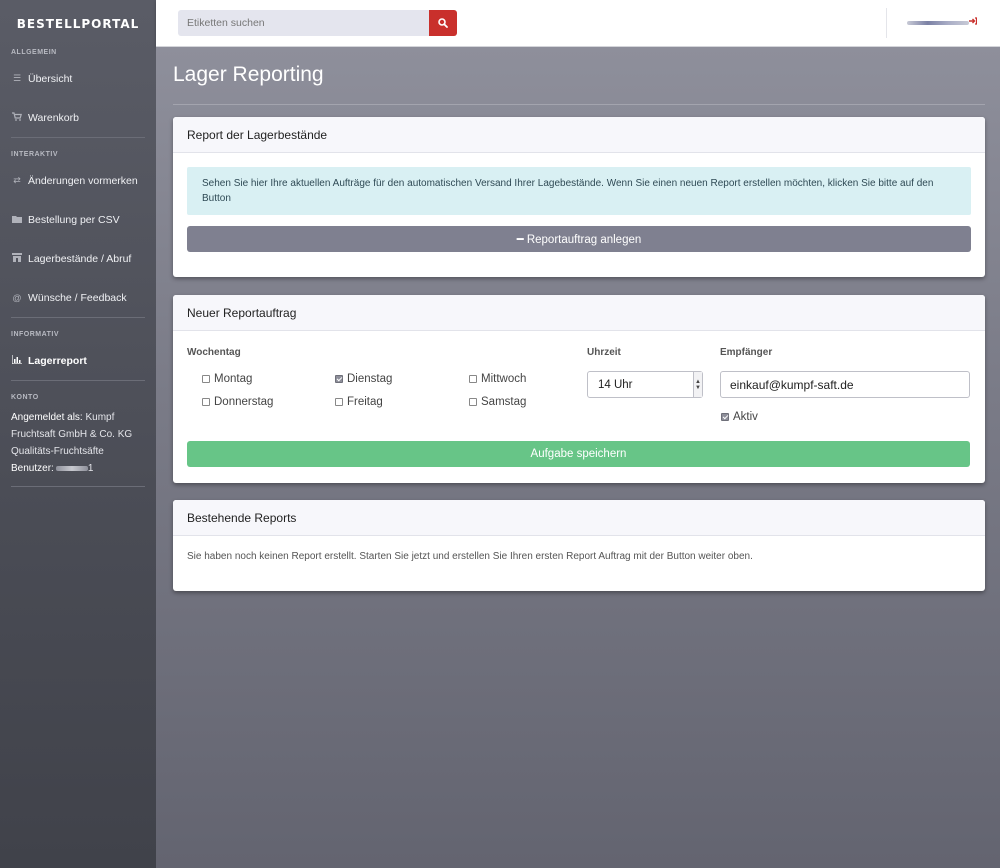  Describe the element at coordinates (50, 78) in the screenshot. I see `sidebar-item-label: Übersicht` at that location.